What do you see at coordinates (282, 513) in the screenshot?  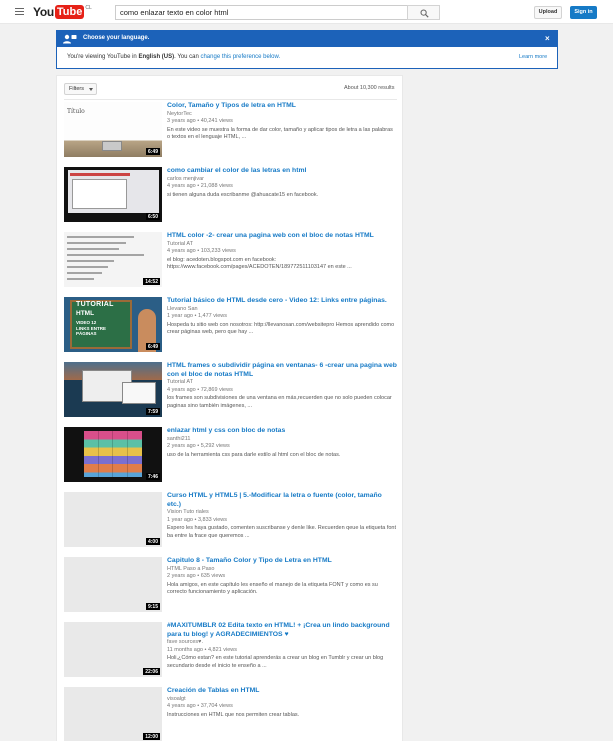 I see `channel-name: Vision Tuto riales` at bounding box center [282, 513].